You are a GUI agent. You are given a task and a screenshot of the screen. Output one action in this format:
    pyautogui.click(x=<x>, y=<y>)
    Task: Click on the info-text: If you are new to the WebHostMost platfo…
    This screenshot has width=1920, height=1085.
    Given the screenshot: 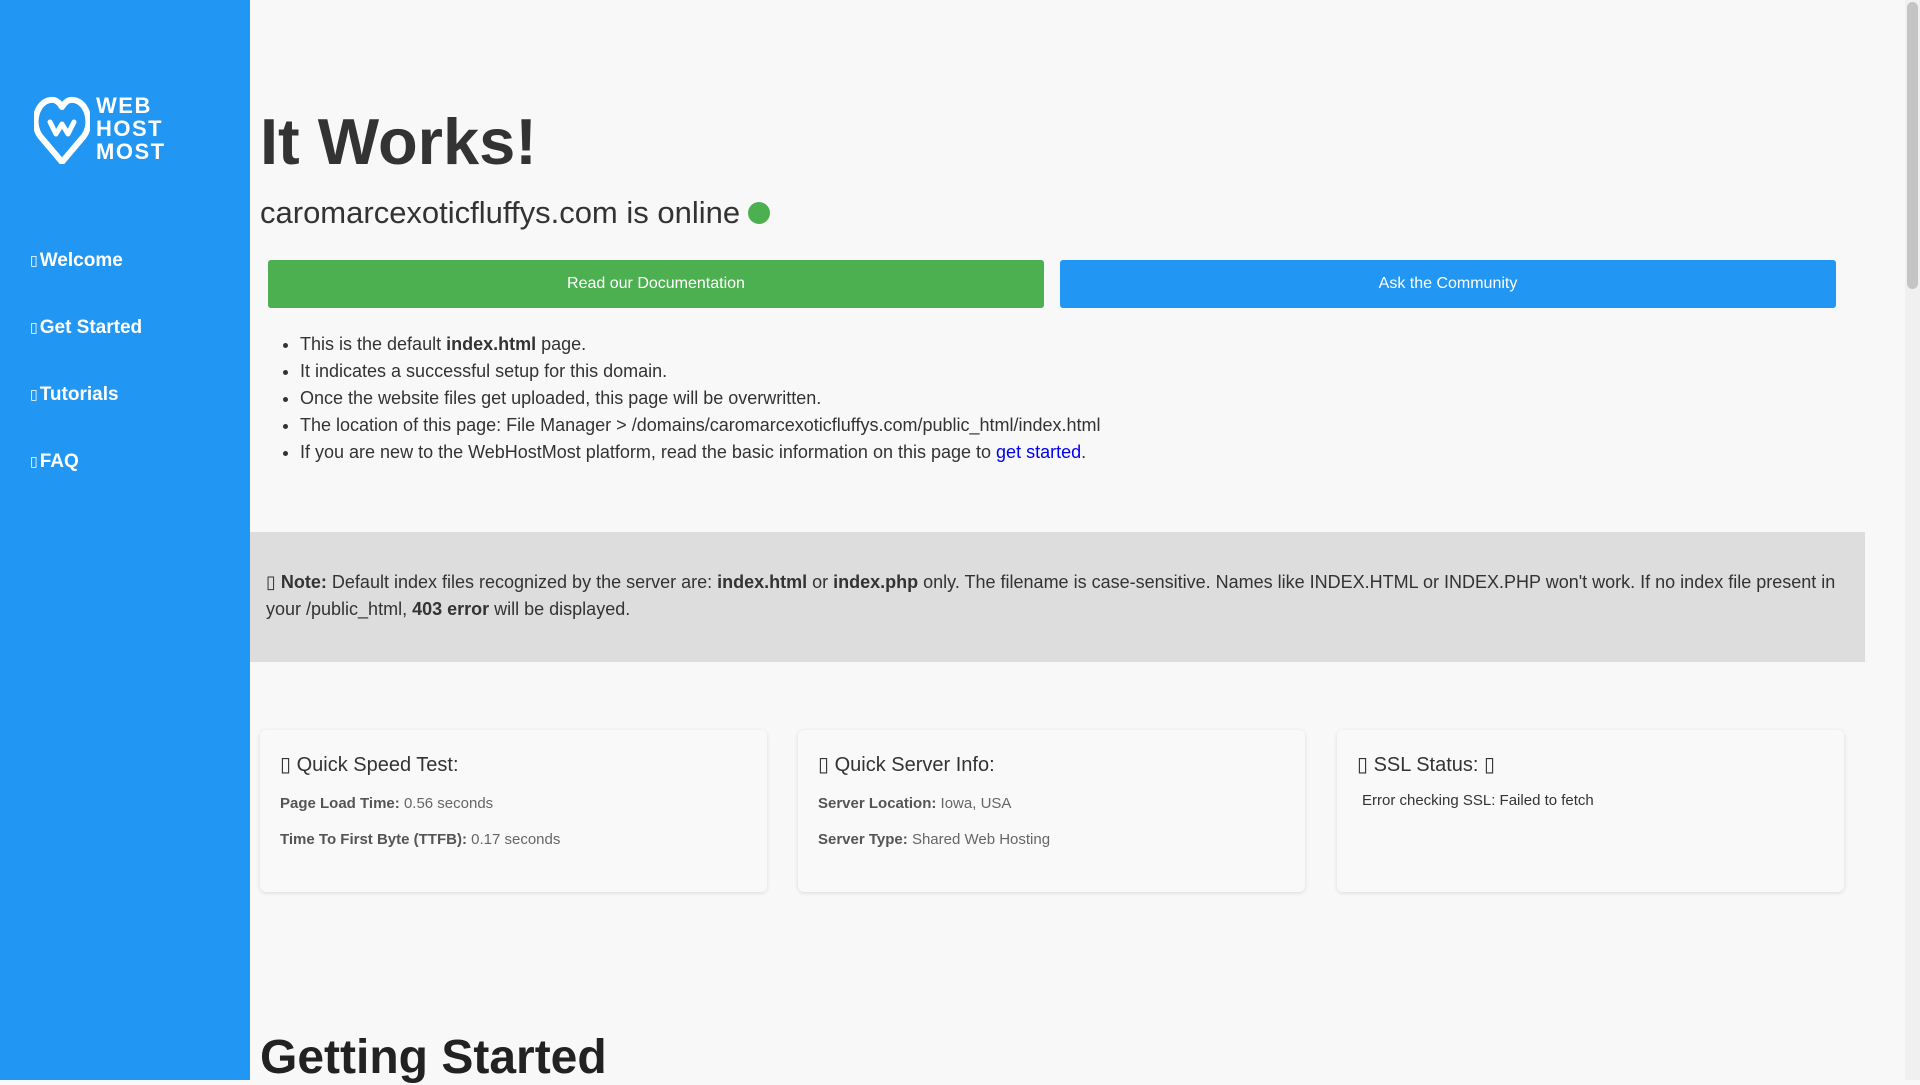 What is the action you would take?
    pyautogui.click(x=648, y=452)
    